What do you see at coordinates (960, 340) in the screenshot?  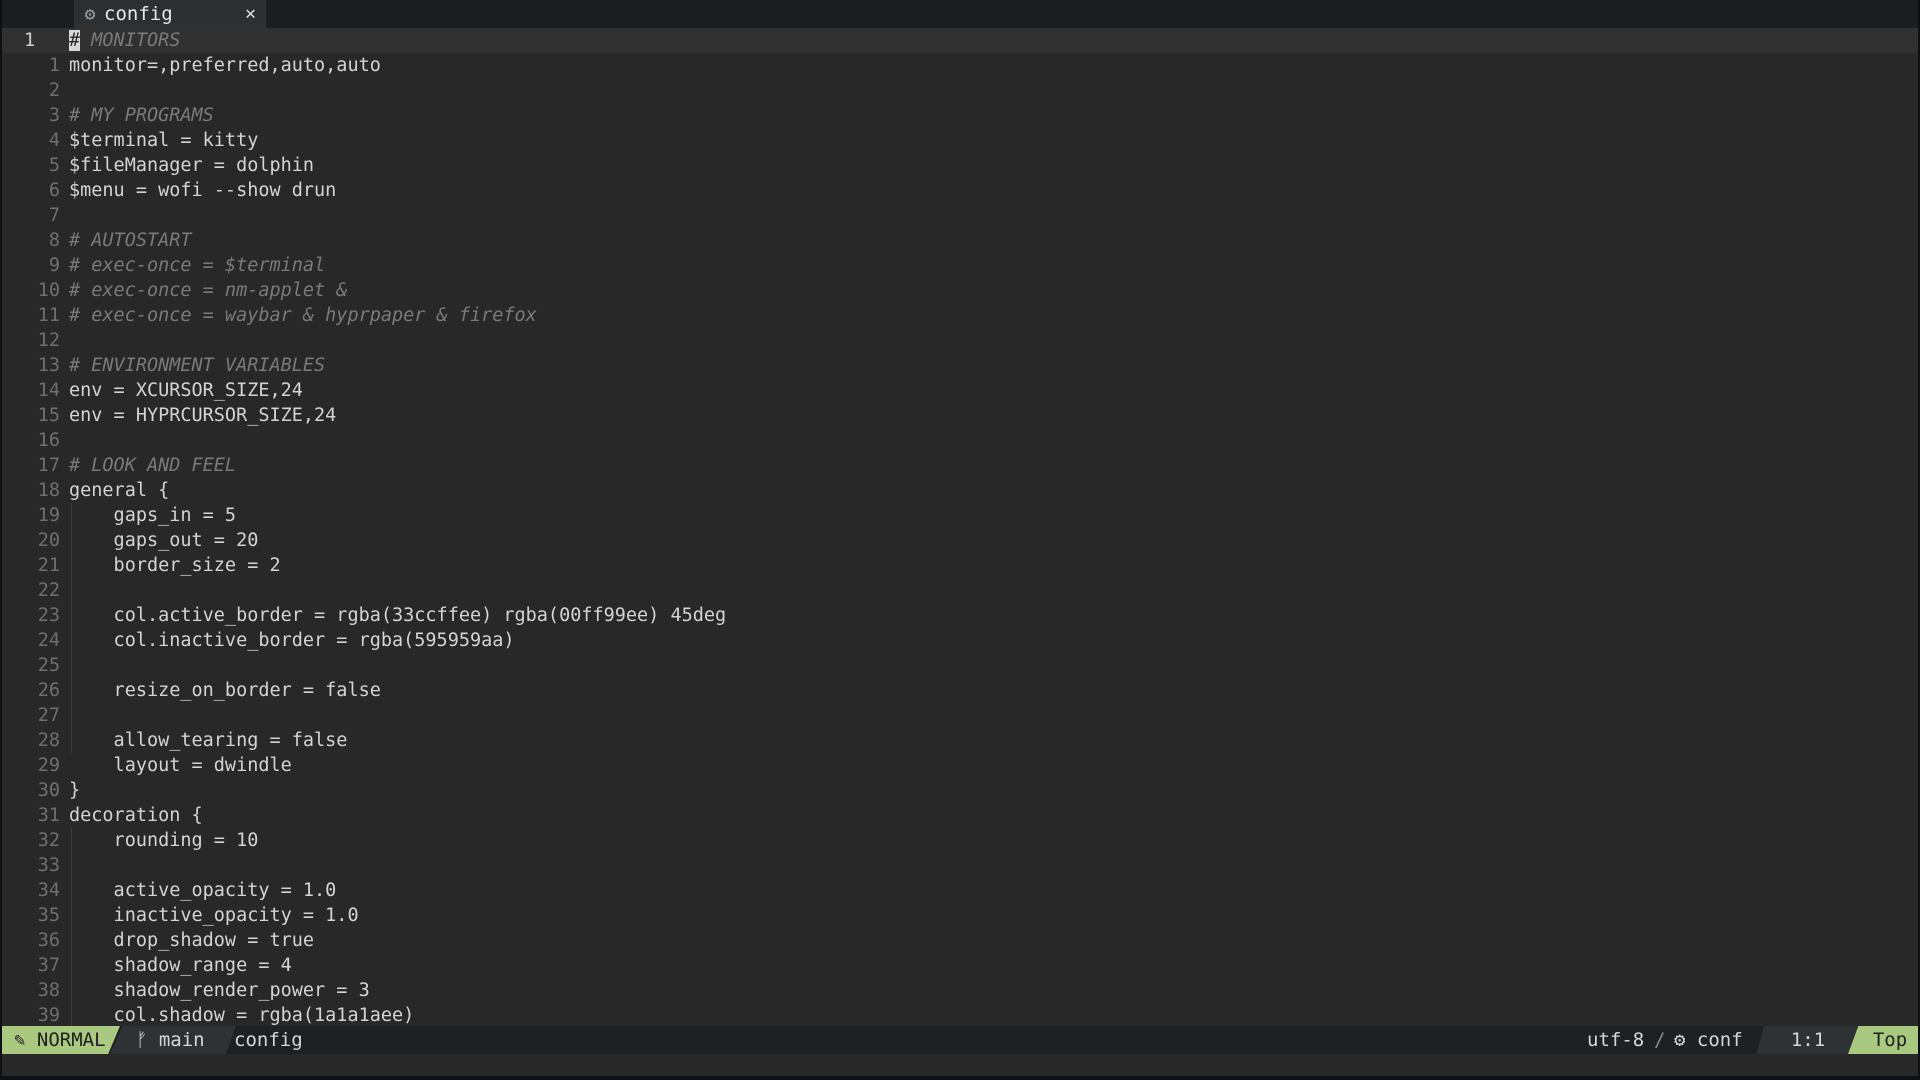 I see `code-line: 12` at bounding box center [960, 340].